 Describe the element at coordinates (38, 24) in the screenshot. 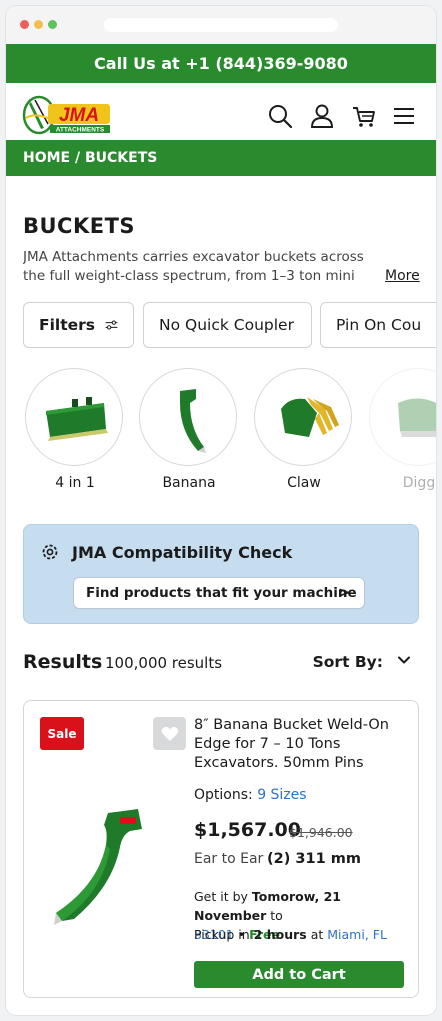

I see `window-minimize-dot` at that location.